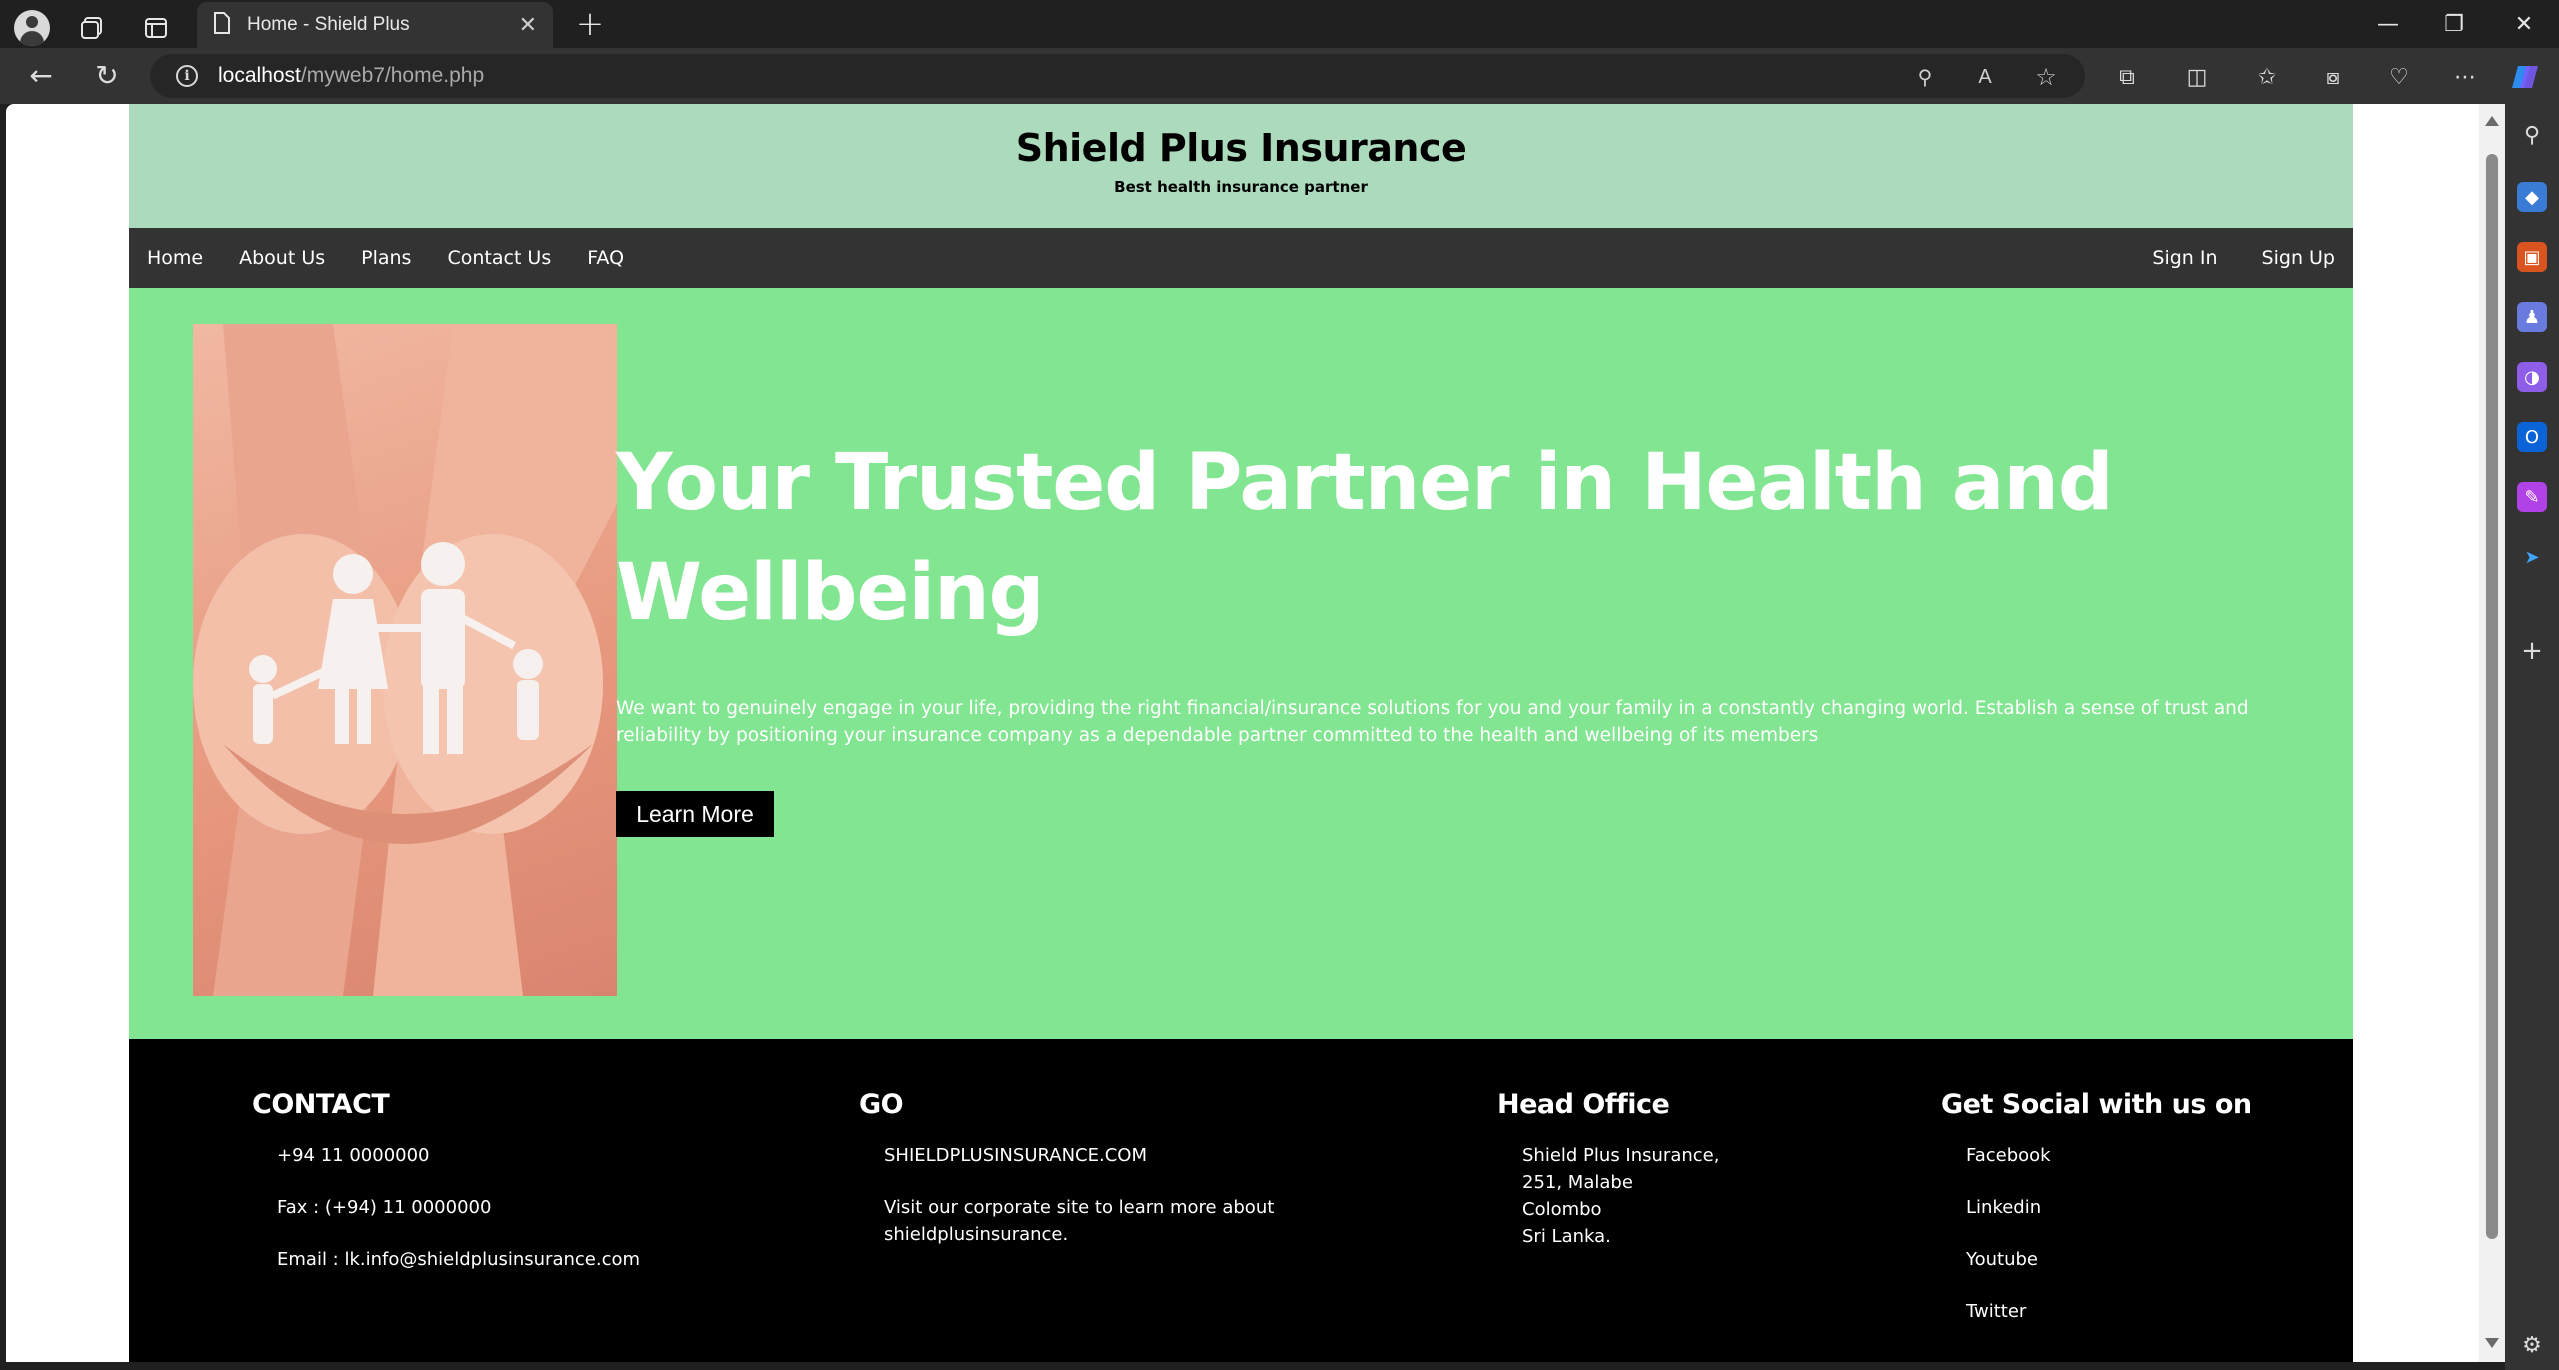 The height and width of the screenshot is (1370, 2559). What do you see at coordinates (2096, 1104) in the screenshot?
I see `footer-social-heading: Get Social with us on` at bounding box center [2096, 1104].